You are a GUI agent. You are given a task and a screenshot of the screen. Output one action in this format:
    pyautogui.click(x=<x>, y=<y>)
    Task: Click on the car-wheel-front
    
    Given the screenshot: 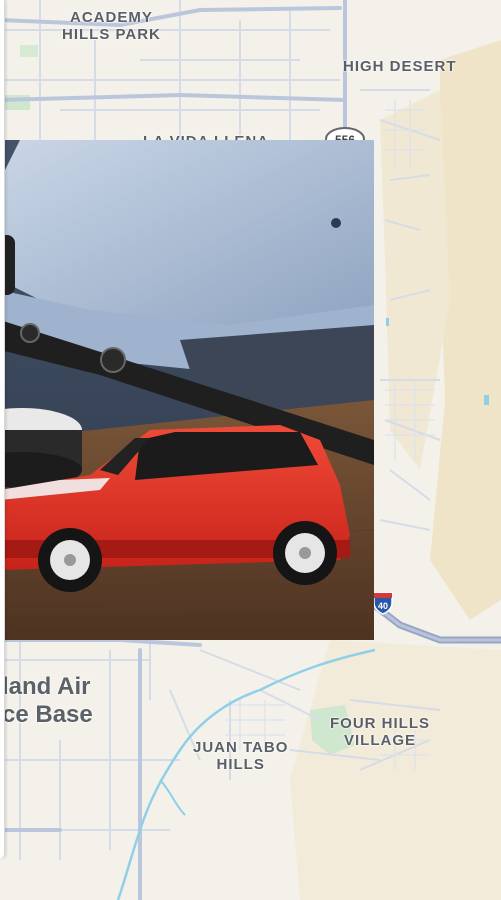 What is the action you would take?
    pyautogui.click(x=70, y=560)
    